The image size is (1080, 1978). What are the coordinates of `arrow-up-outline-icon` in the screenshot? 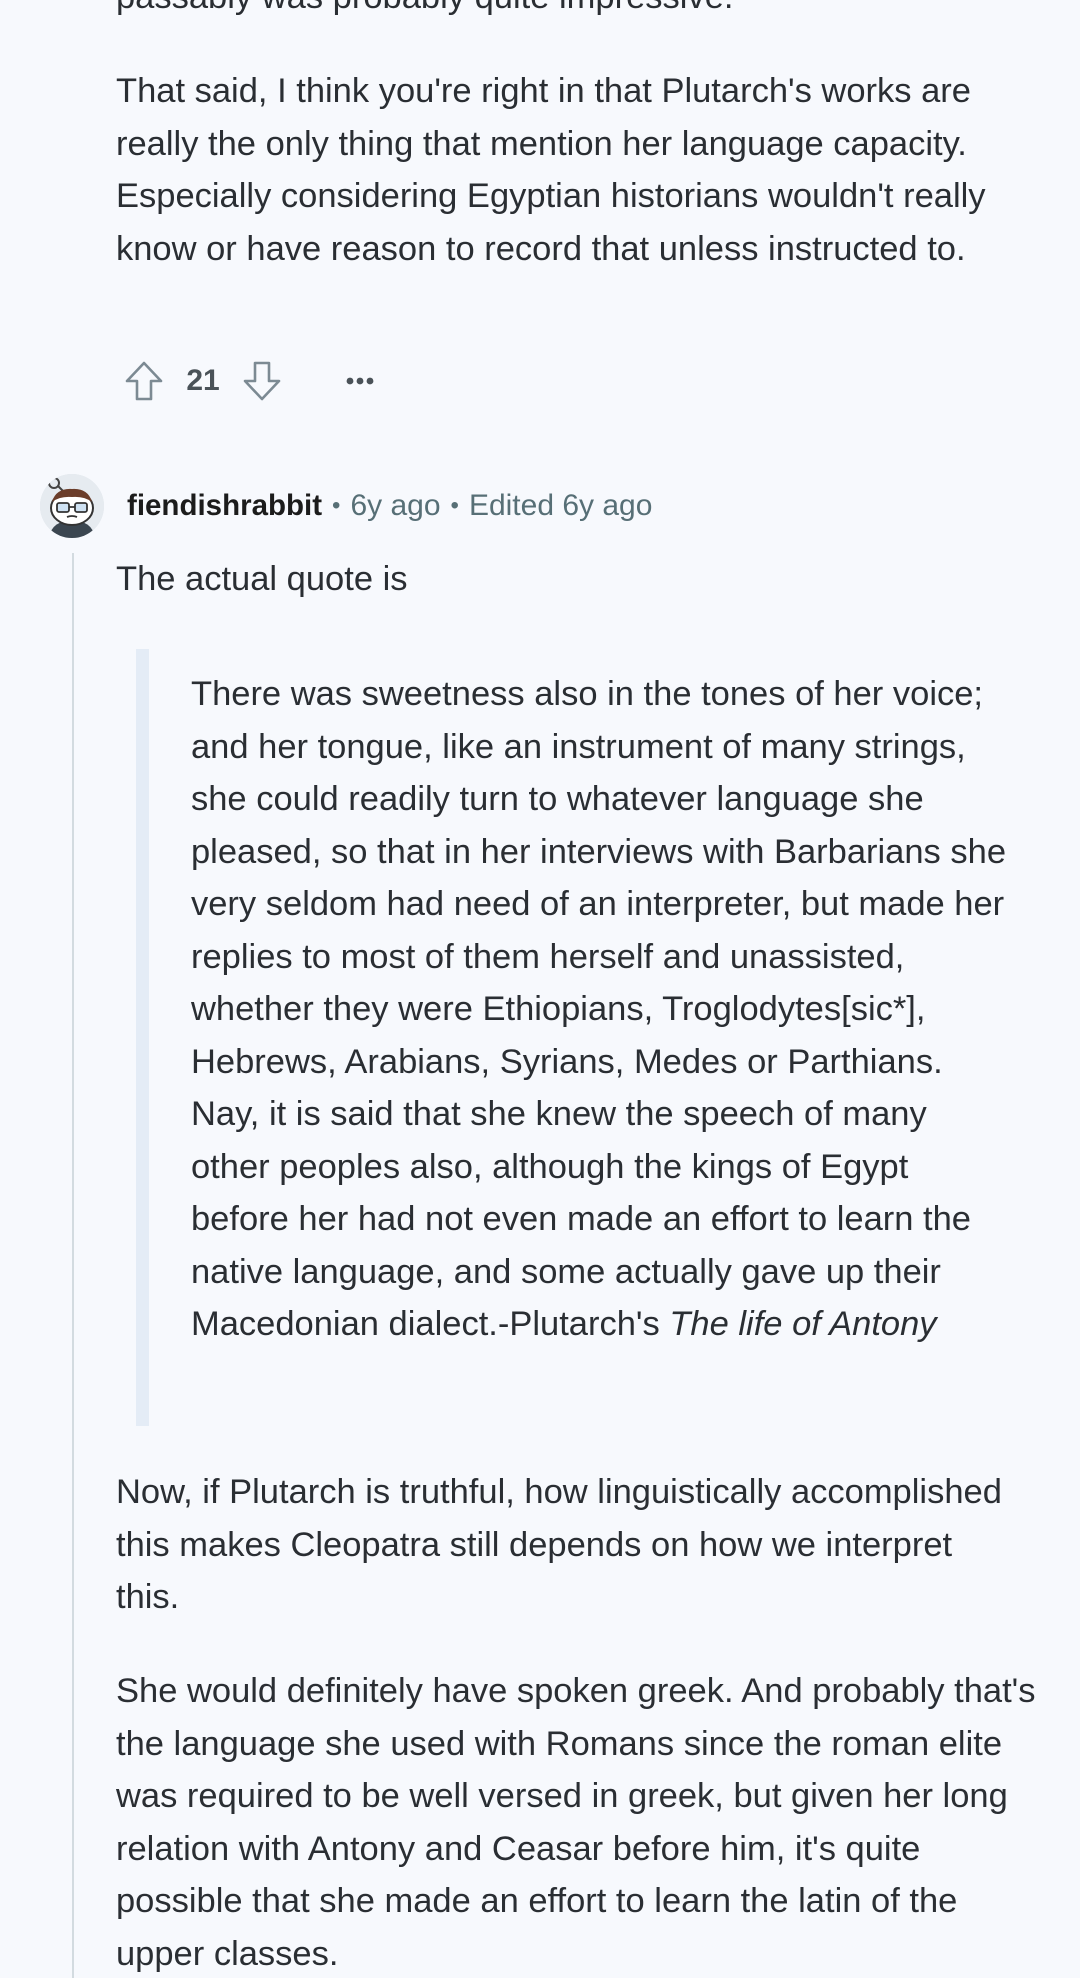 It's located at (144, 381).